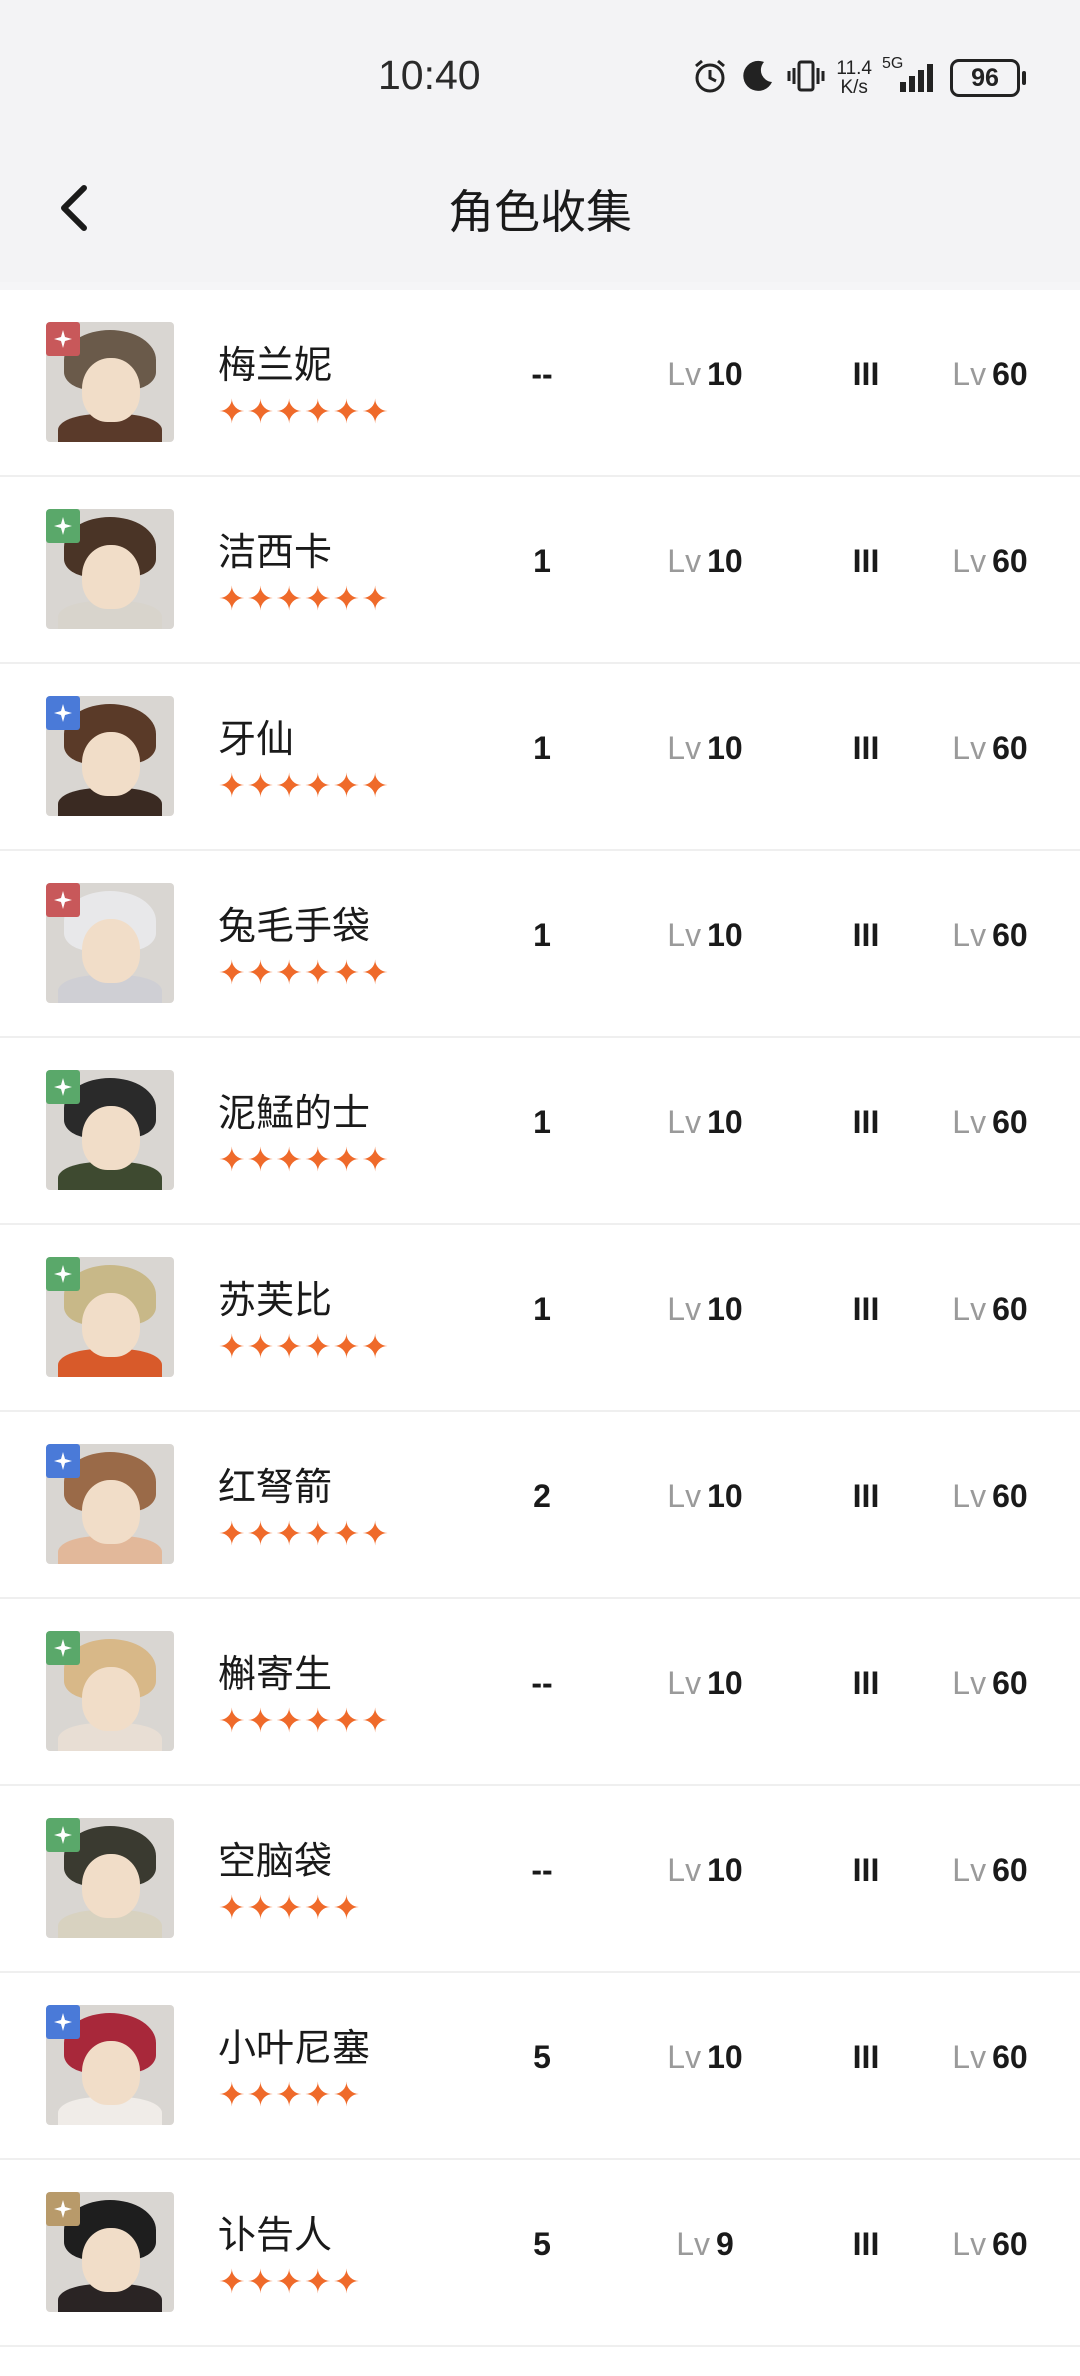 The height and width of the screenshot is (2376, 1080). I want to click on network-type: 5G, so click(893, 63).